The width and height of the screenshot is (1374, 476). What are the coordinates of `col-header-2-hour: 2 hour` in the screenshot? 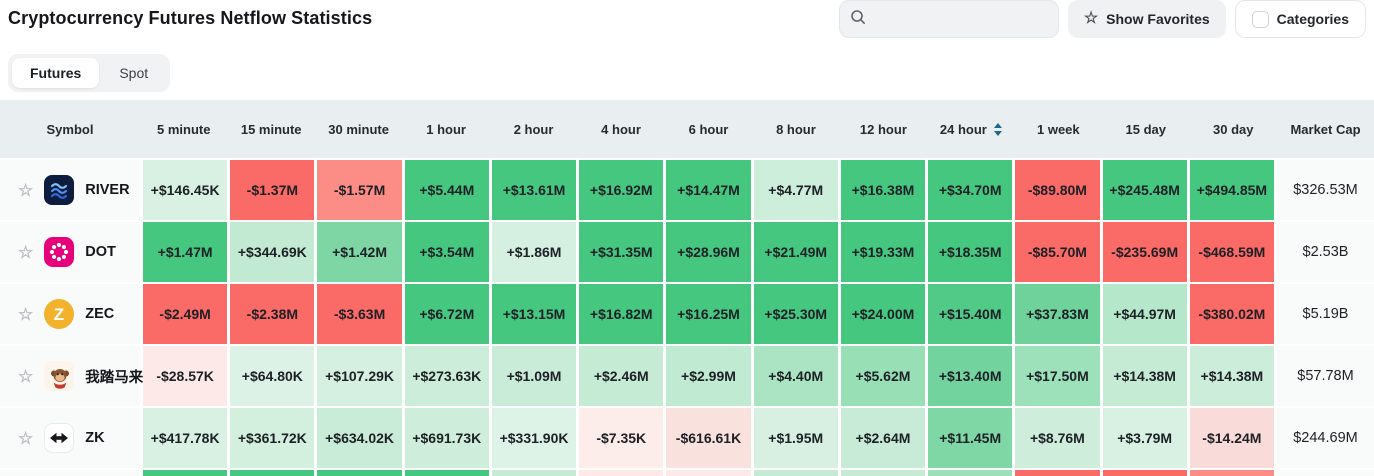 It's located at (533, 129).